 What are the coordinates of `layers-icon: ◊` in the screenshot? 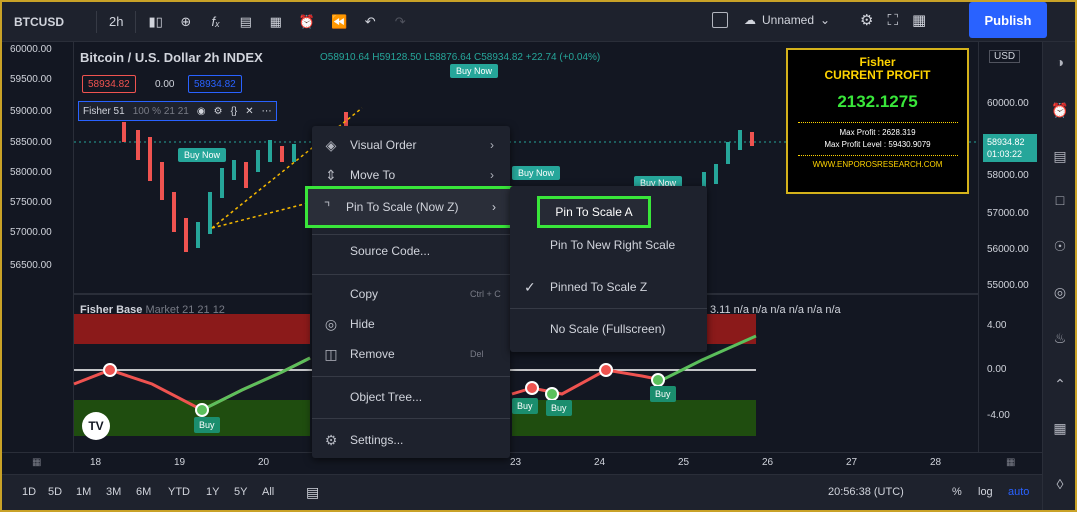 It's located at (1060, 485).